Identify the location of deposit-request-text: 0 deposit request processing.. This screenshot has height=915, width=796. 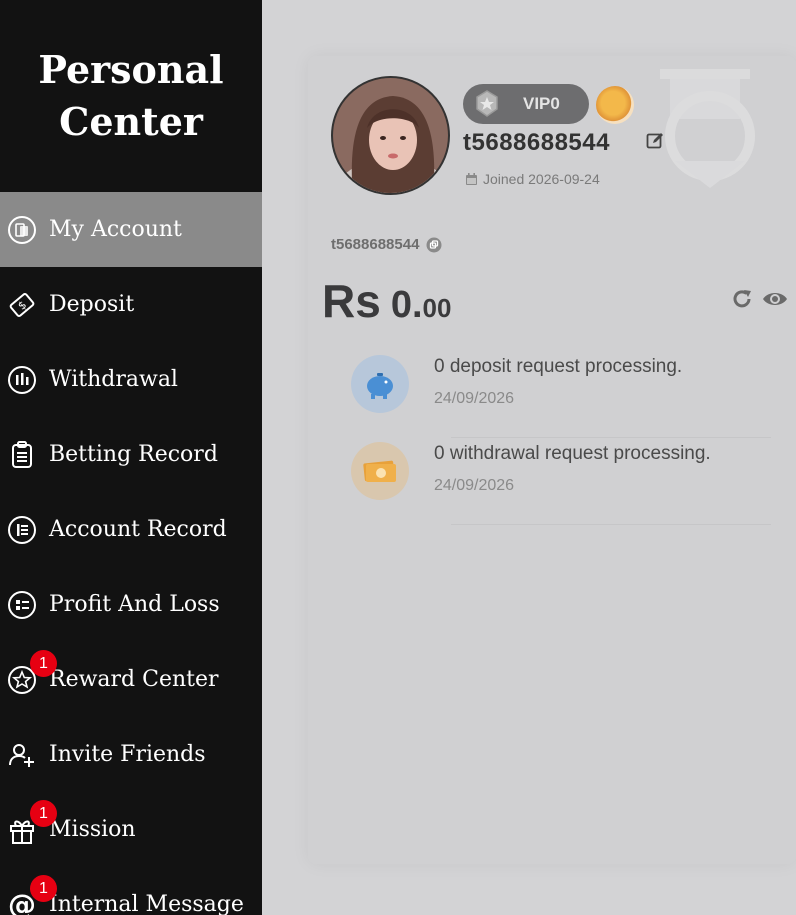
(558, 366).